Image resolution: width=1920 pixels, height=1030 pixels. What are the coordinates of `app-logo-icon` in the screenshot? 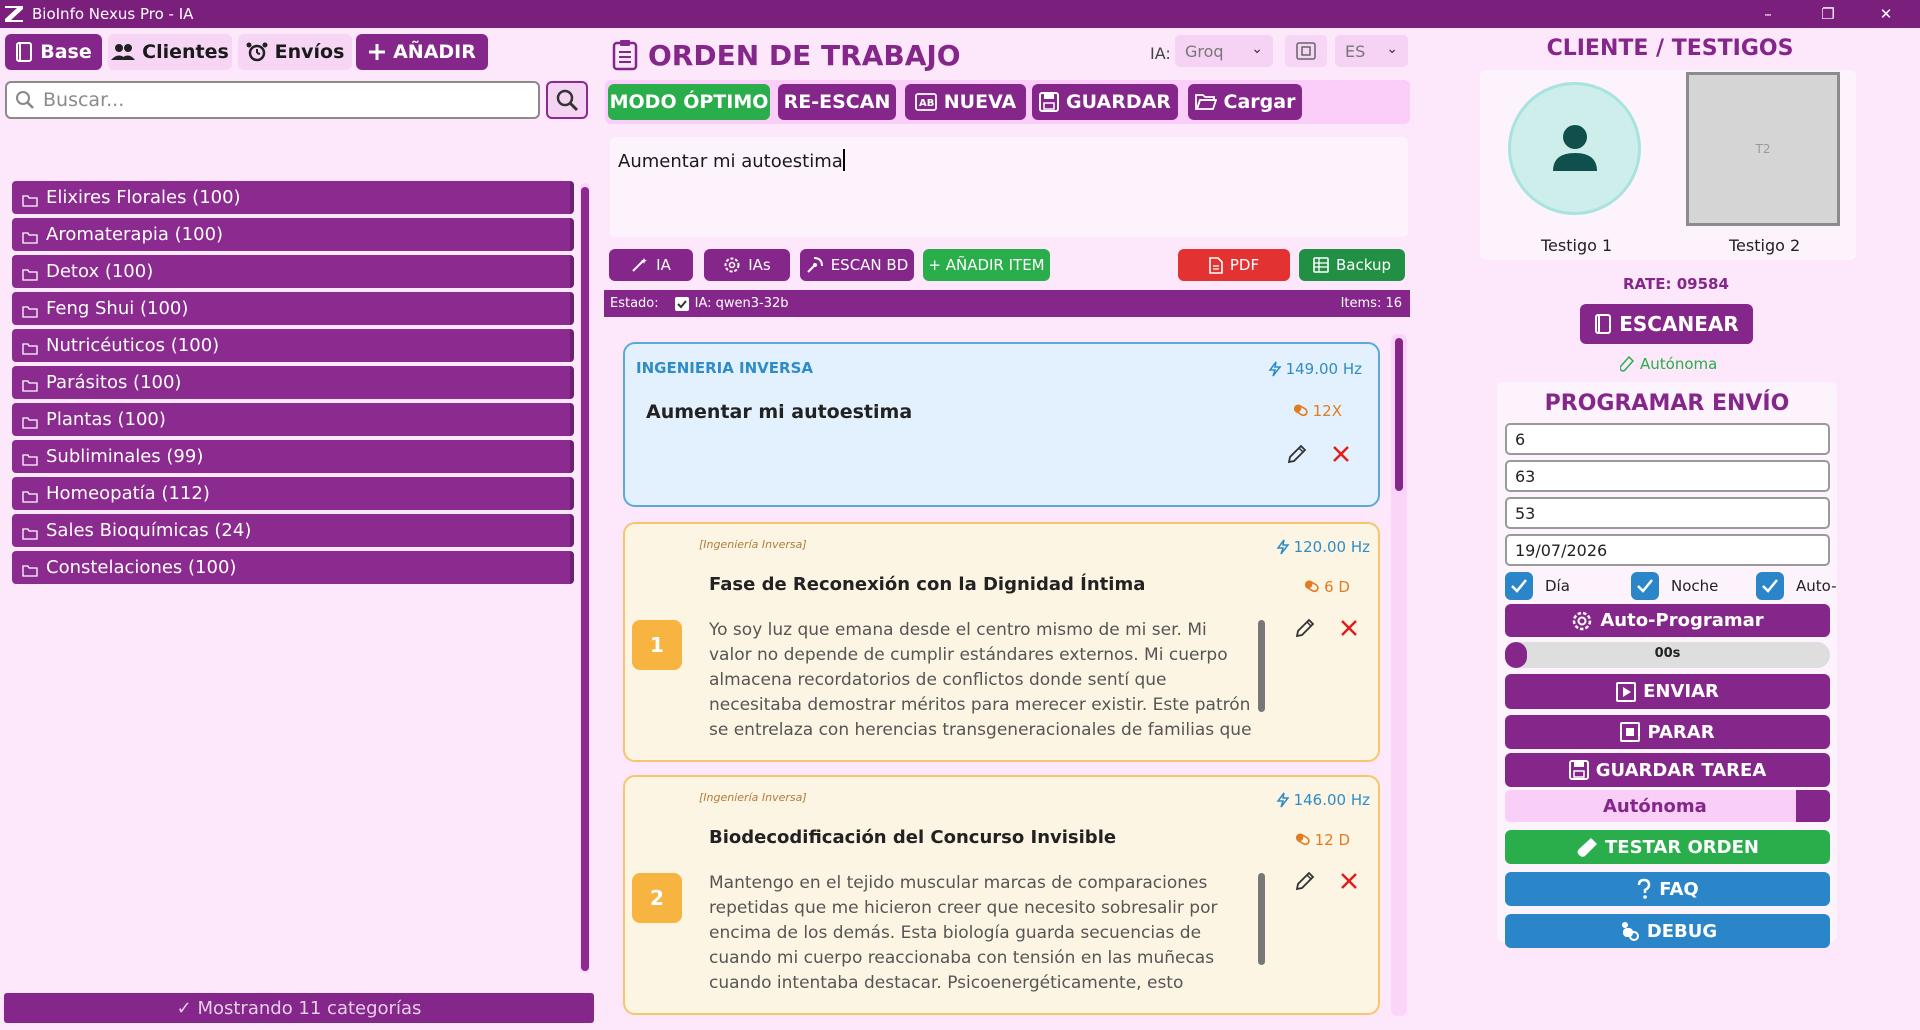 It's located at (15, 14).